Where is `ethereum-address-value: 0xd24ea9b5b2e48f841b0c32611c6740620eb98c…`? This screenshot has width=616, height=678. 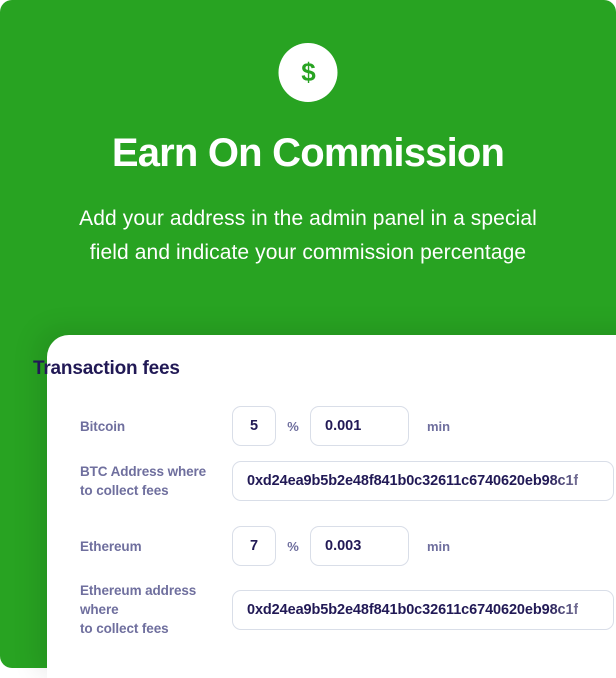 ethereum-address-value: 0xd24ea9b5b2e48f841b0c32611c6740620eb98c… is located at coordinates (413, 609).